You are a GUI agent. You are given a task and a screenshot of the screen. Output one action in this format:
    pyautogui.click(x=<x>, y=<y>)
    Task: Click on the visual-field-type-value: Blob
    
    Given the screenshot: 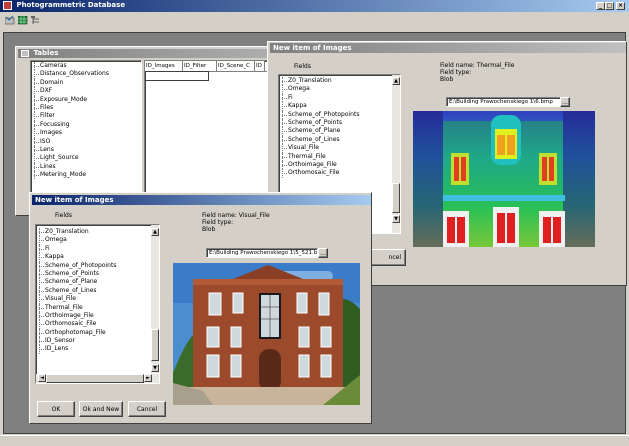 What is the action you would take?
    pyautogui.click(x=209, y=229)
    